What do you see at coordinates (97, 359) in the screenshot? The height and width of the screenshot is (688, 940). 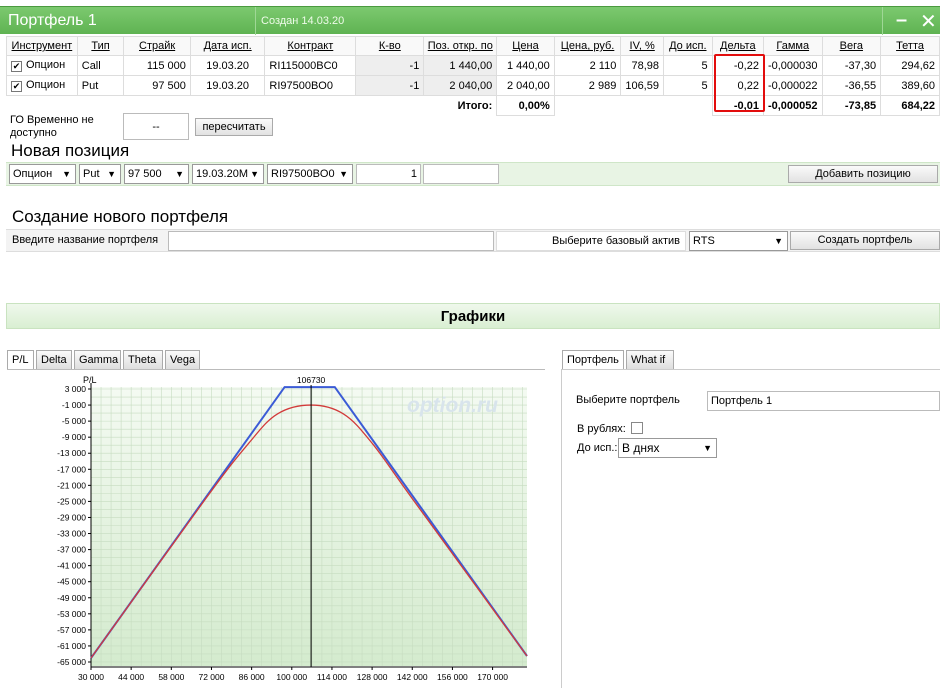 I see `tab-gamma: Gamma` at bounding box center [97, 359].